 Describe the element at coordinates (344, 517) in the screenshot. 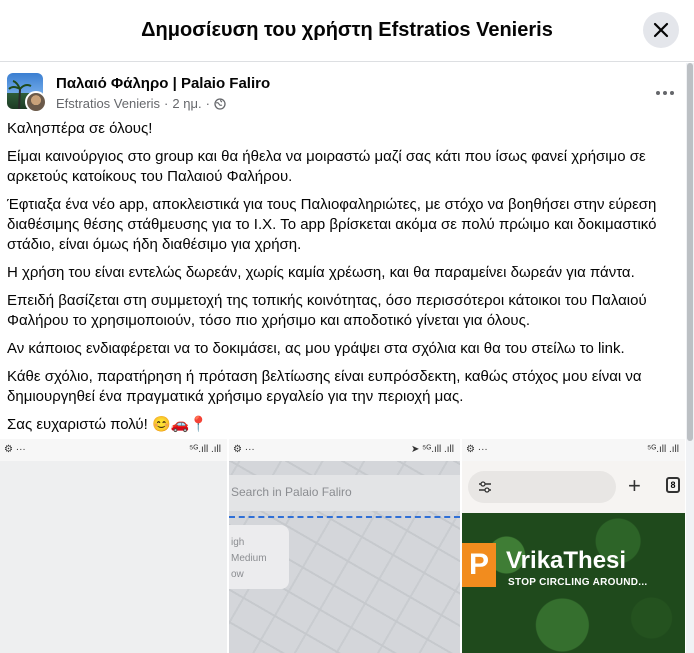

I see `map-dashed-line` at that location.